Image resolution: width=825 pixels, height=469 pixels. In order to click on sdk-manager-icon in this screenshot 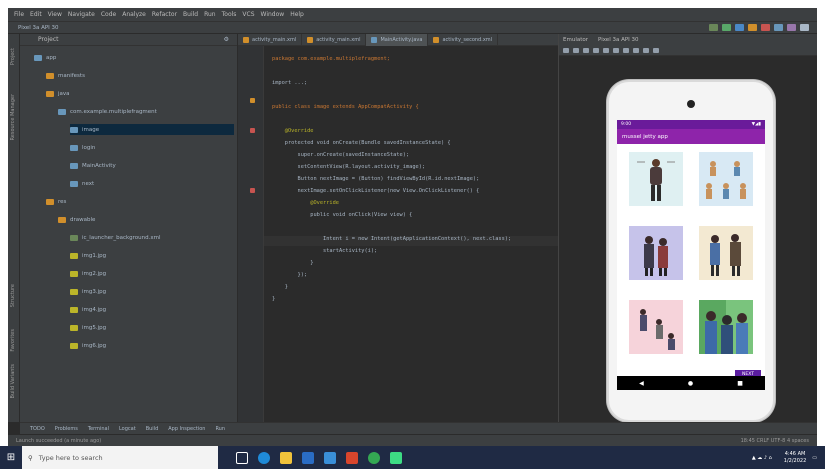, I will do `click(804, 27)`.